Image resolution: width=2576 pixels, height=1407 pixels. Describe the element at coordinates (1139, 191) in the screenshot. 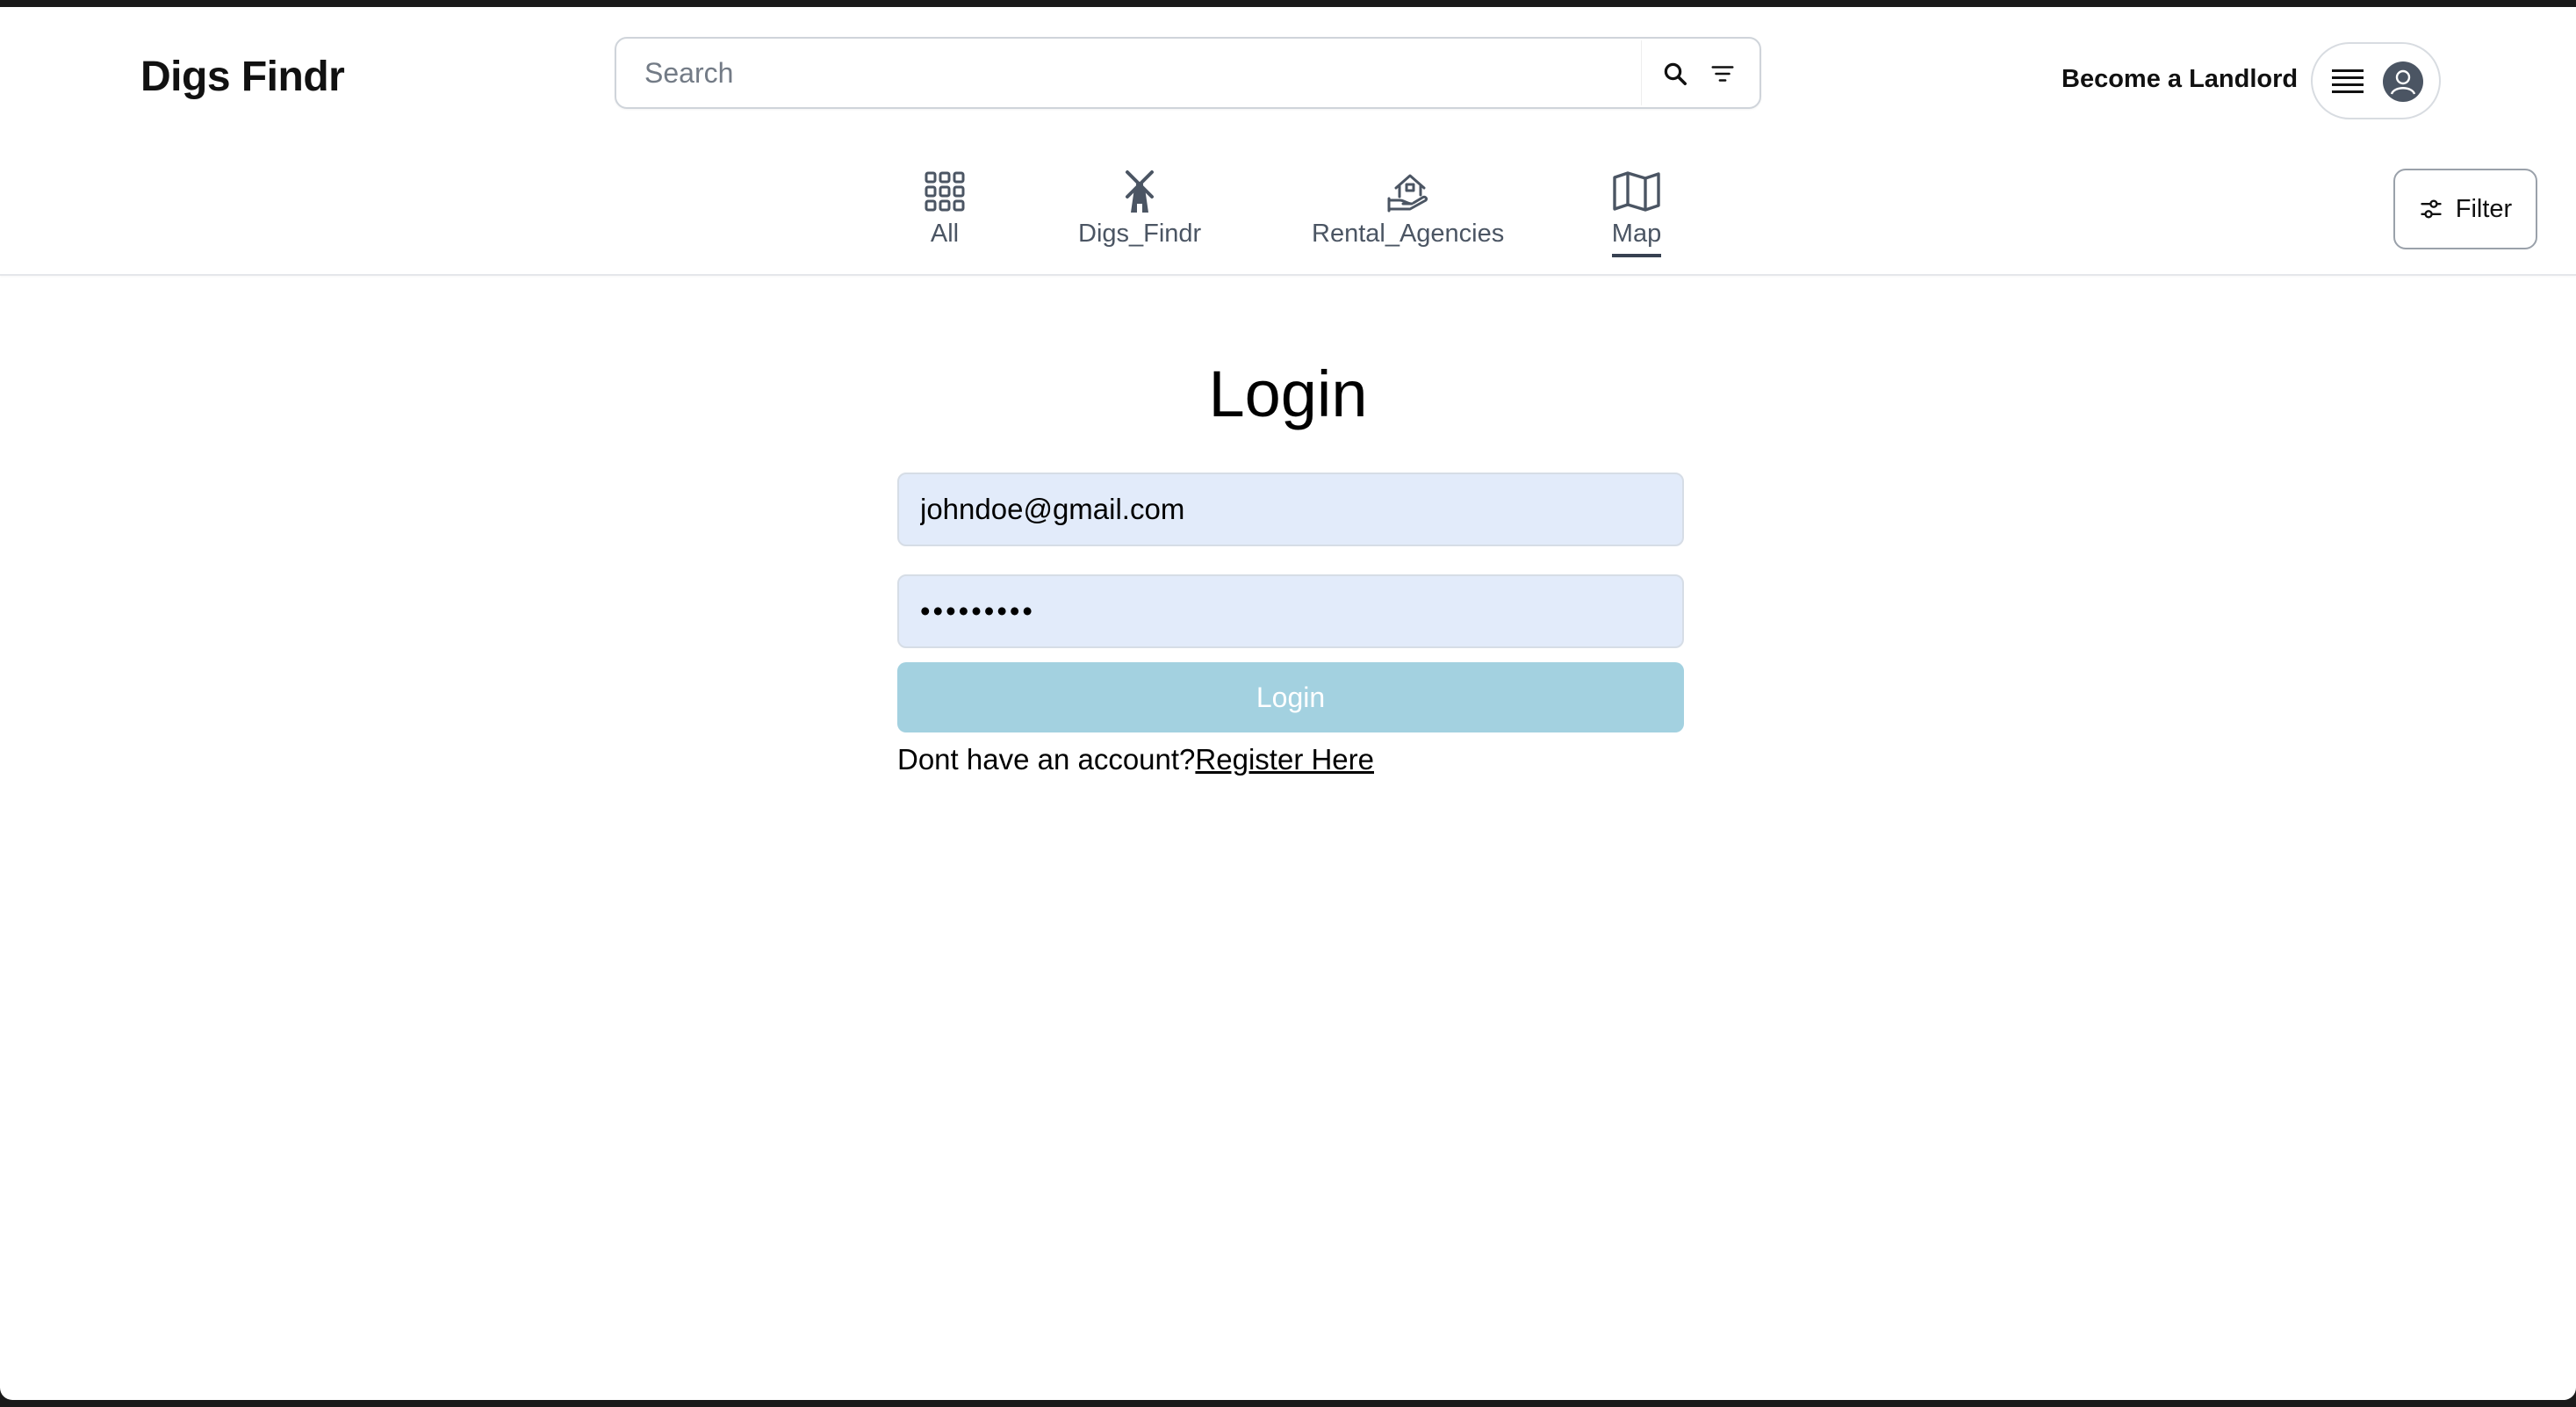

I see `windmill-icon` at that location.